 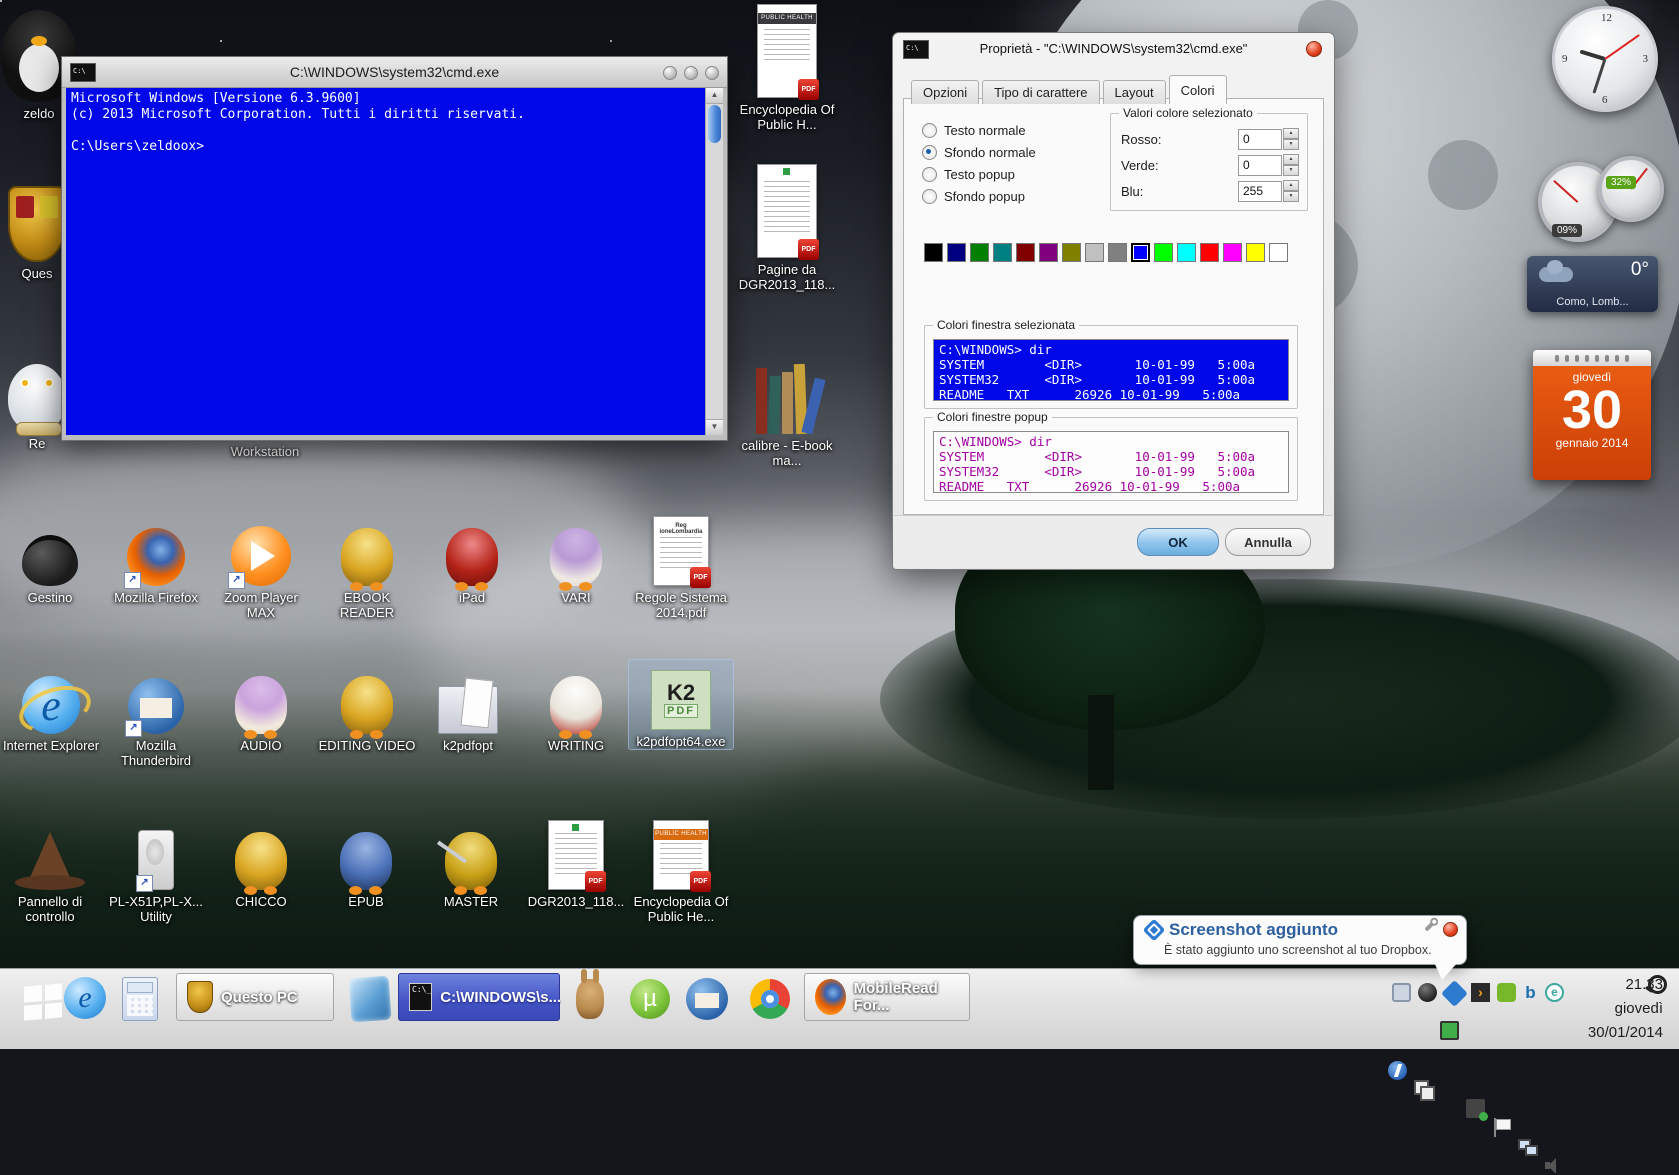 What do you see at coordinates (1657, 984) in the screenshot?
I see `search-magnifier-icon` at bounding box center [1657, 984].